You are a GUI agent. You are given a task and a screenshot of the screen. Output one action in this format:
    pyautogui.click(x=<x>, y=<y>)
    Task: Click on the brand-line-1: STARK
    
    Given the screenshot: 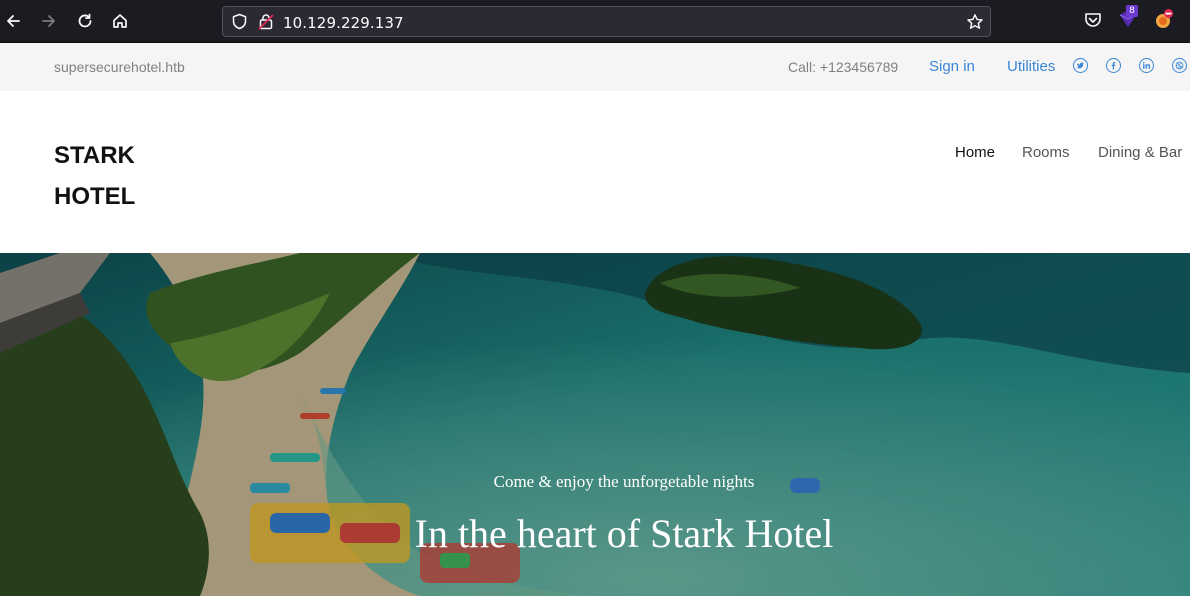 What is the action you would take?
    pyautogui.click(x=94, y=155)
    